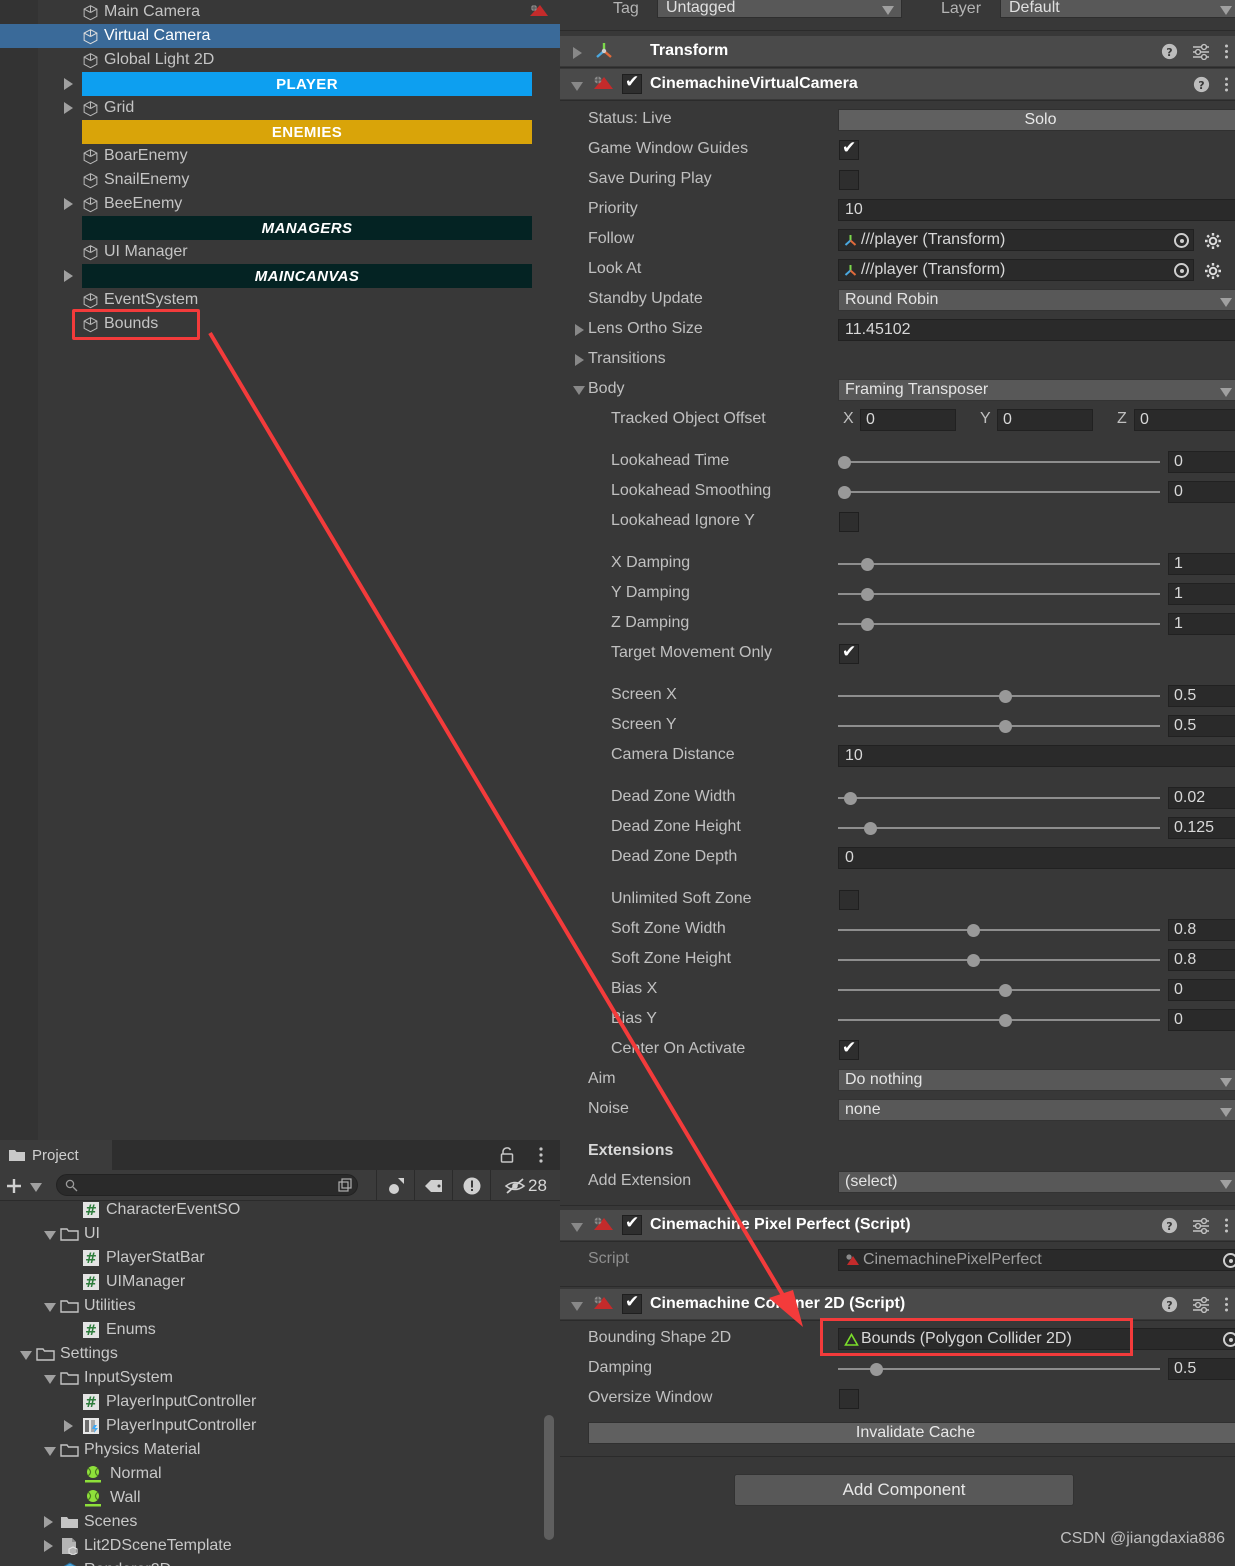  I want to click on list-item: # PlayerStatBar, so click(280, 1258).